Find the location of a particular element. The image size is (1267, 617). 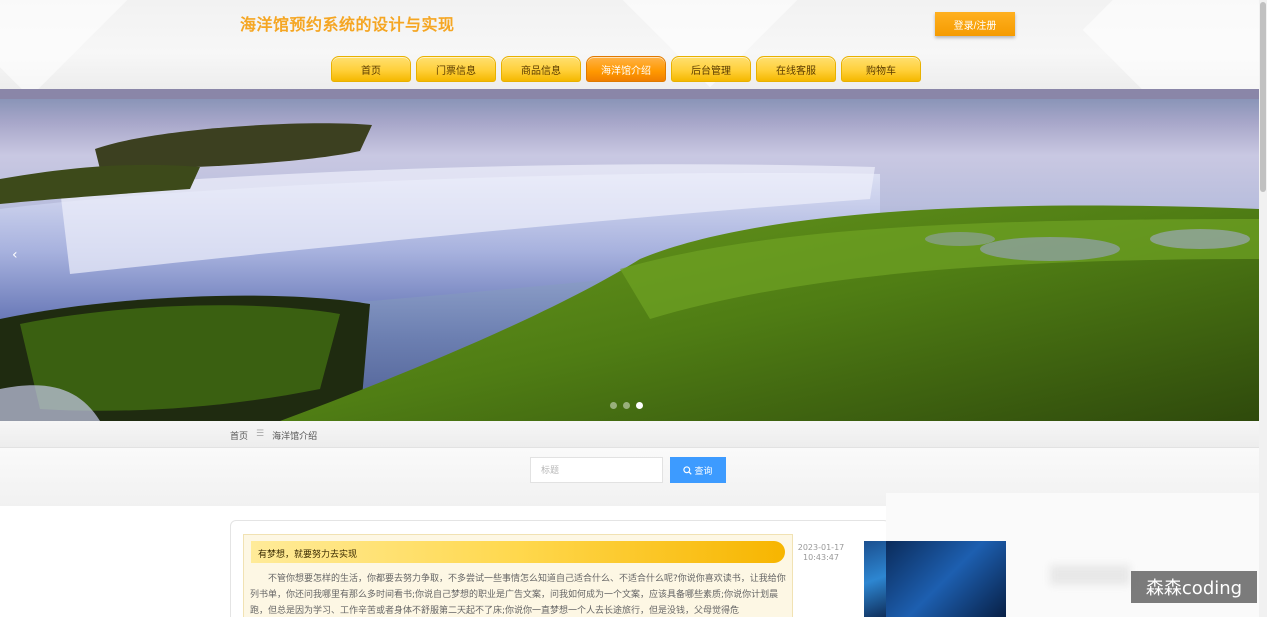

nav-item-support: 在线客服 is located at coordinates (796, 69).